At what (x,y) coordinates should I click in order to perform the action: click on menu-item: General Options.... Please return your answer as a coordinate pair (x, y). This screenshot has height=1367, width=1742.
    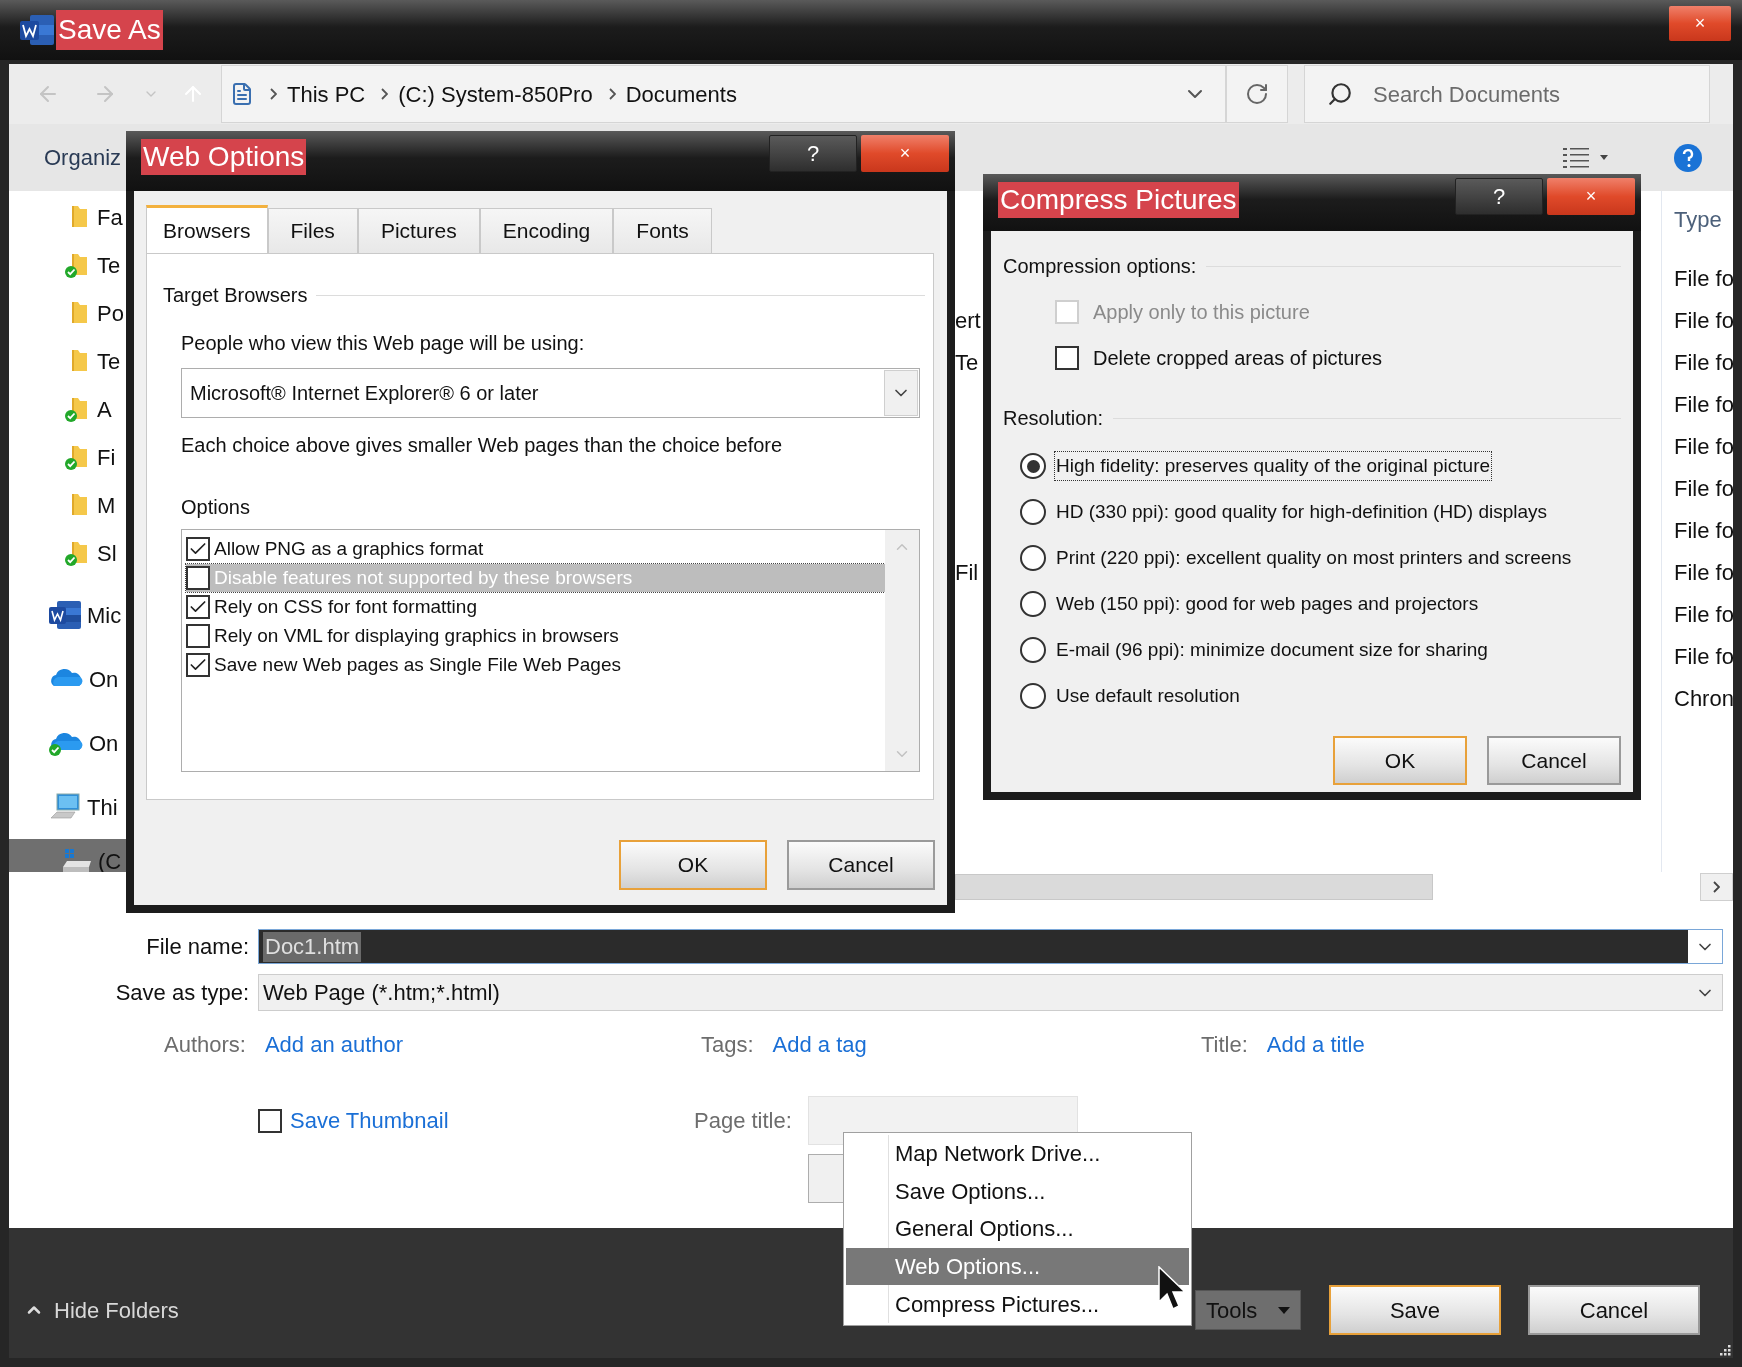
    Looking at the image, I should click on (1017, 1229).